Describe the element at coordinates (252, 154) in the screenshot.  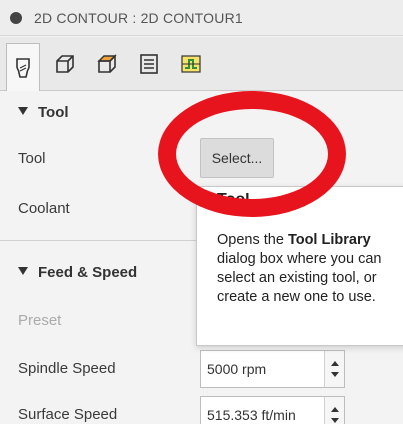
I see `highlight-ring` at that location.